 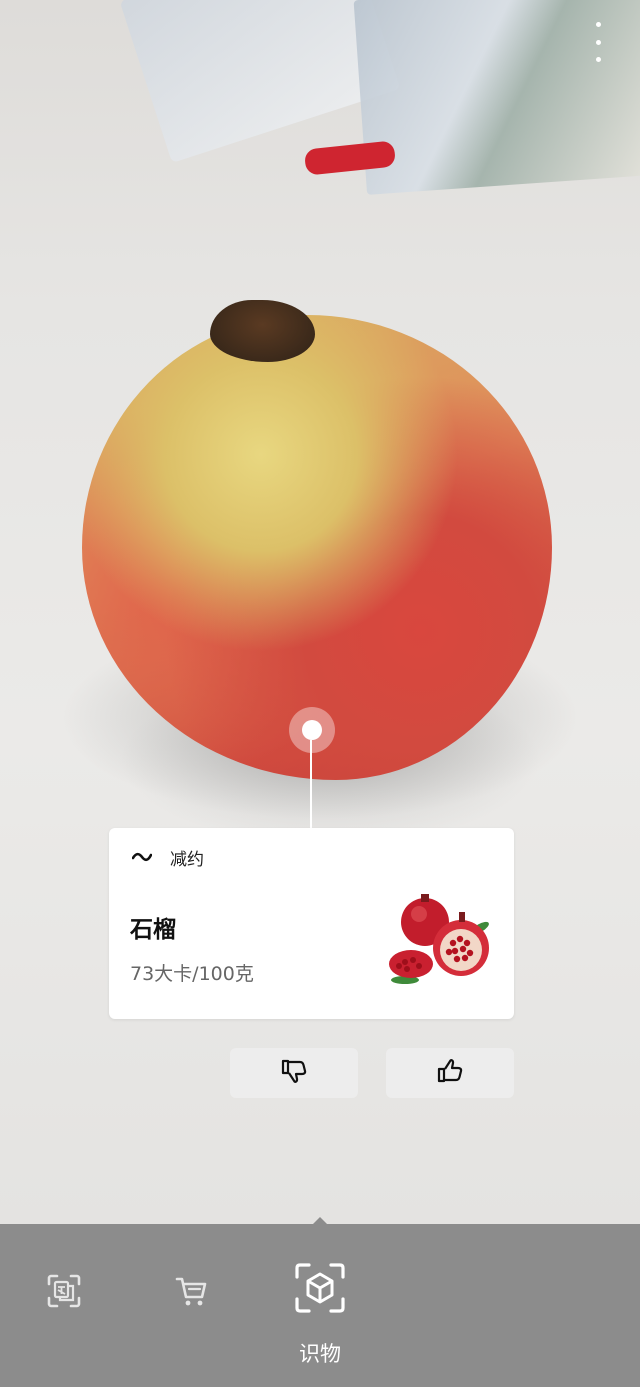 I want to click on like-button, so click(x=450, y=1073).